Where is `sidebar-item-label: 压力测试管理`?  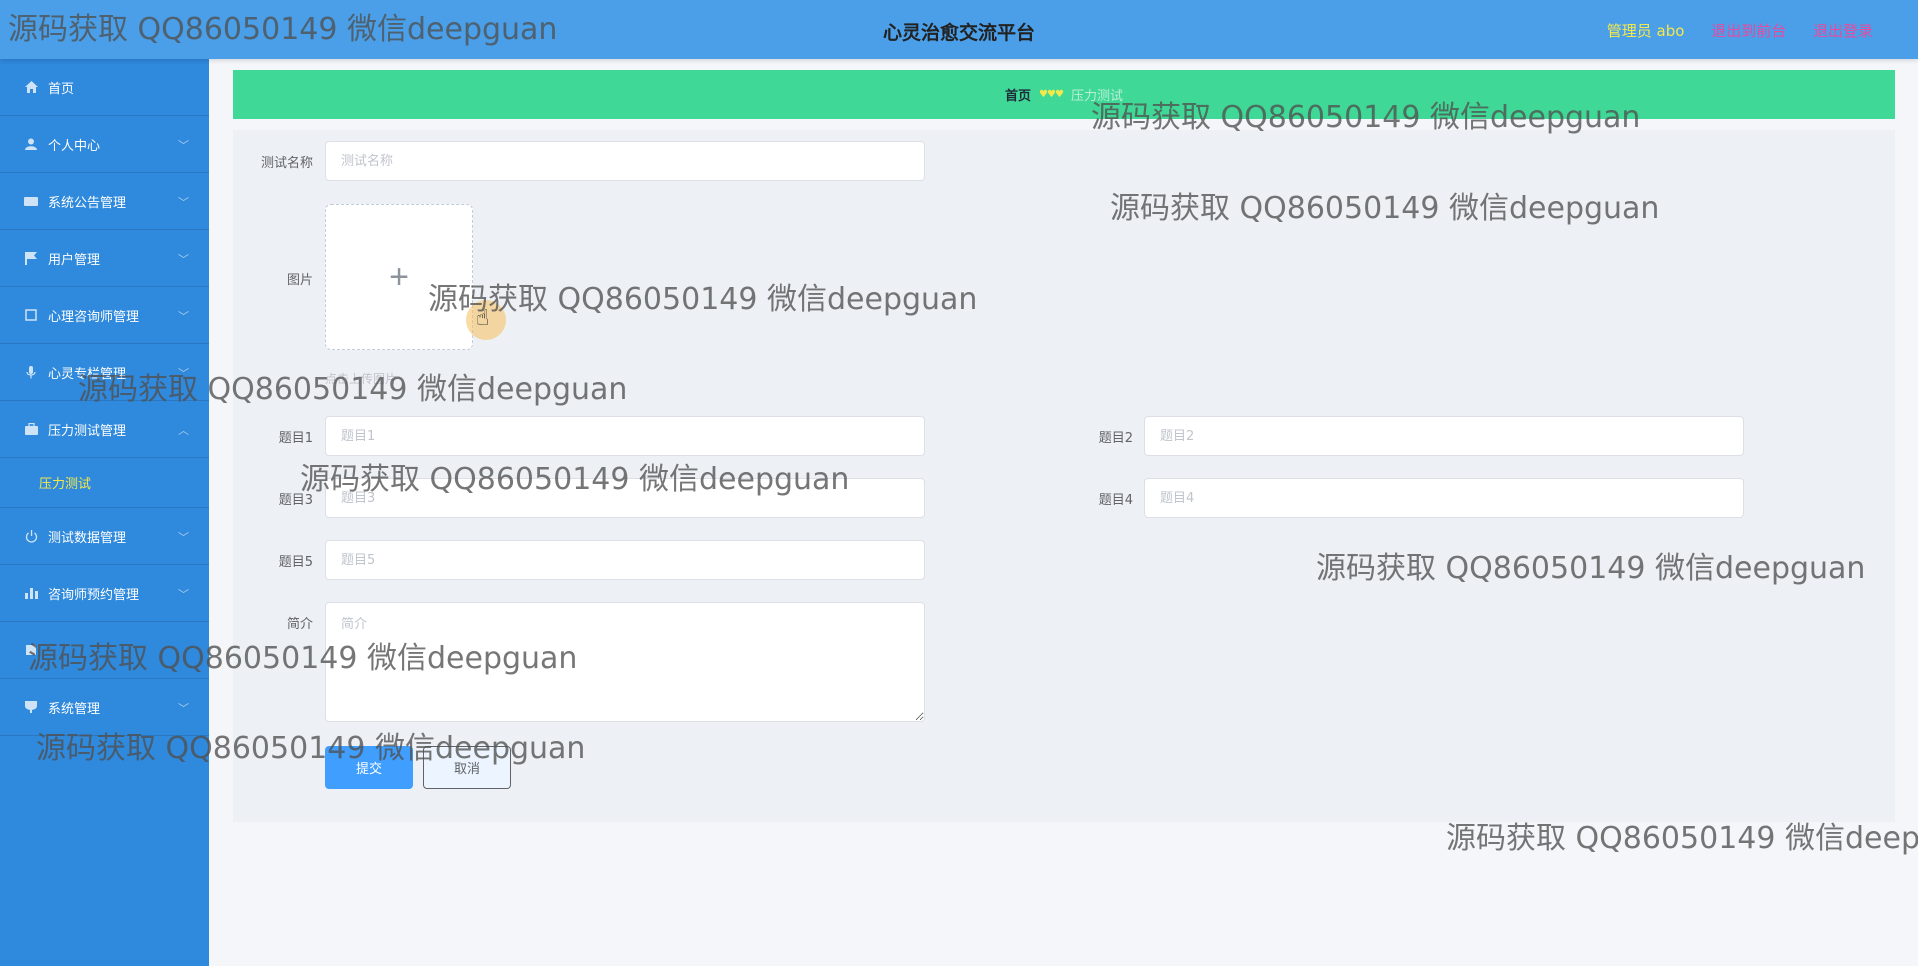 sidebar-item-label: 压力测试管理 is located at coordinates (87, 431).